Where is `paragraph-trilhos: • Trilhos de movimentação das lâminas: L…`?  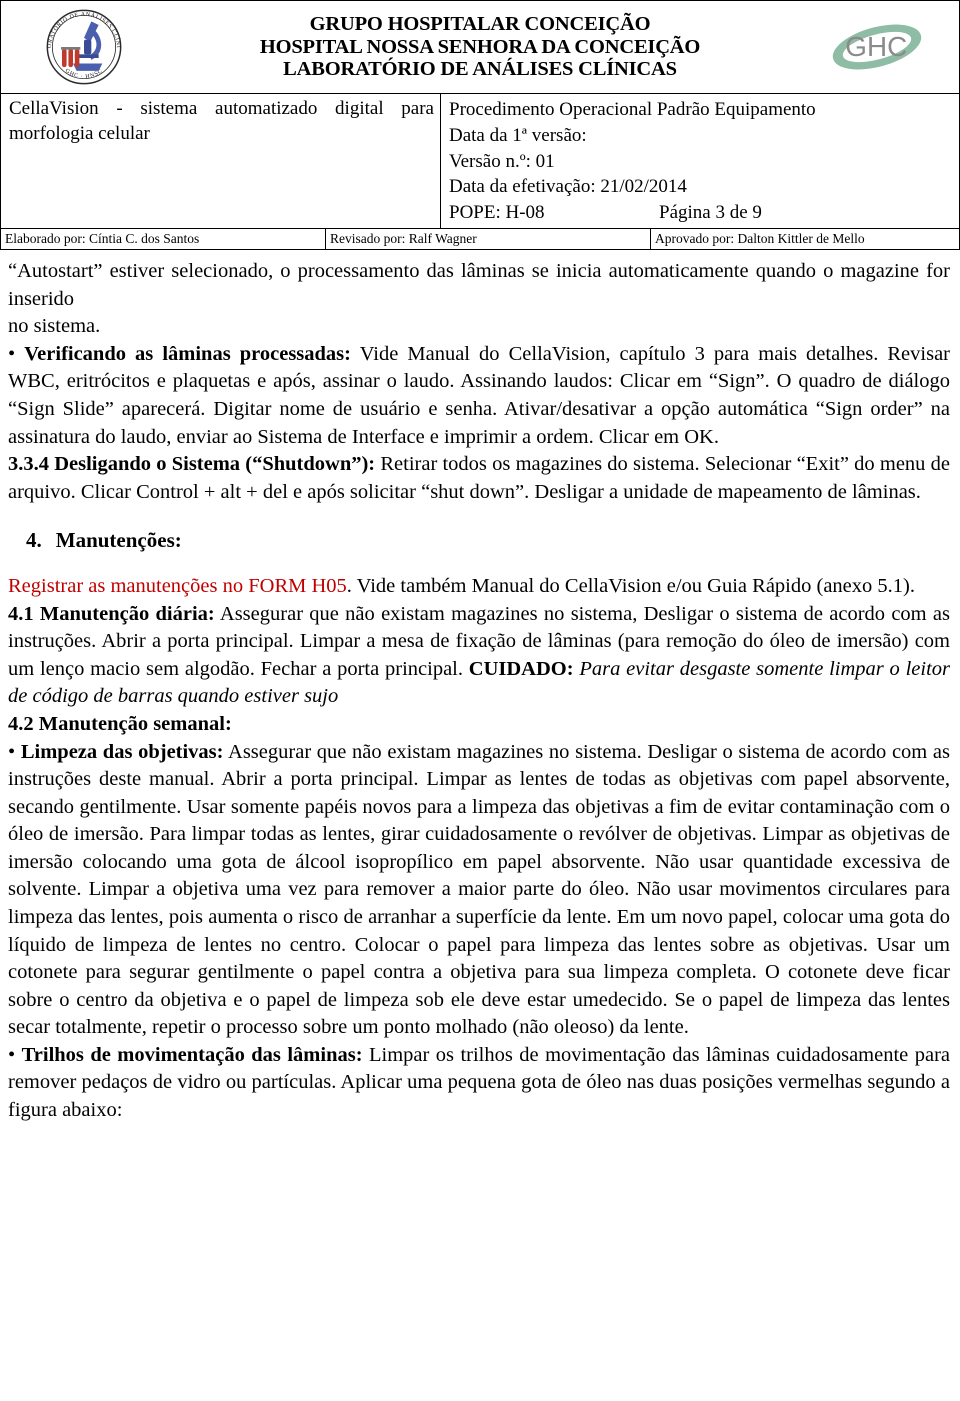
paragraph-trilhos: • Trilhos de movimentação das lâminas: L… is located at coordinates (479, 1083).